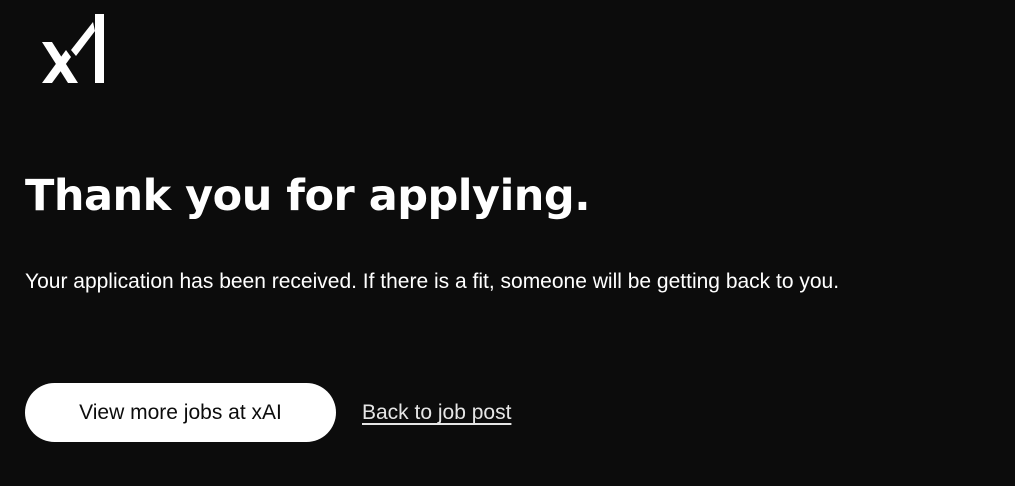  I want to click on view-more-jobs-button: View more jobs at xAI, so click(180, 412).